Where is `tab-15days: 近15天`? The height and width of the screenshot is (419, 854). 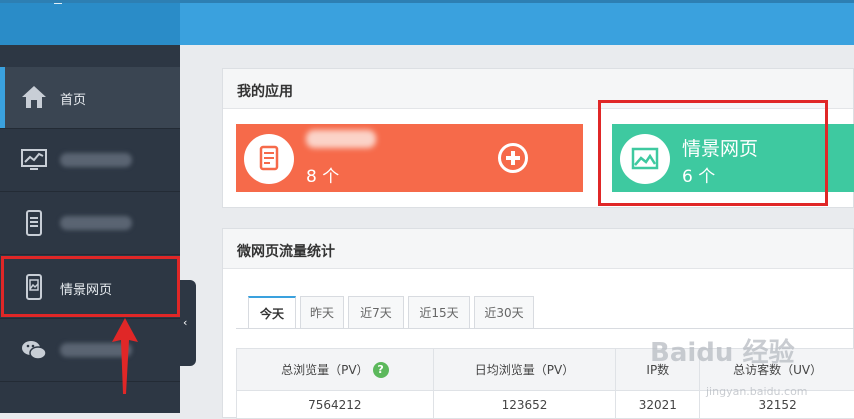 tab-15days: 近15天 is located at coordinates (439, 312).